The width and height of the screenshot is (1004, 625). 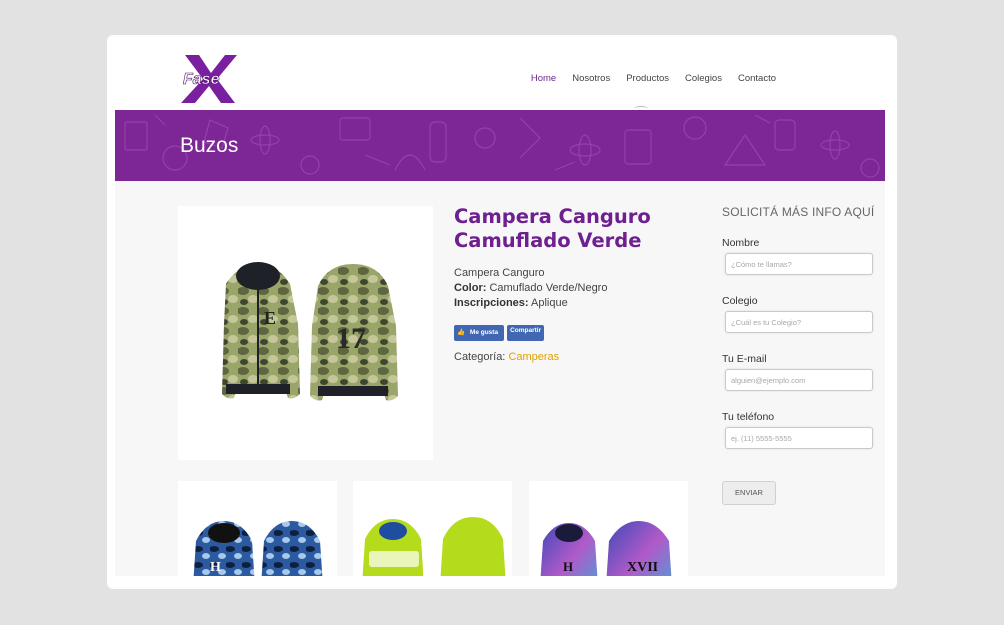 What do you see at coordinates (642, 567) in the screenshot?
I see `galaxy-hoodie-text: XVII` at bounding box center [642, 567].